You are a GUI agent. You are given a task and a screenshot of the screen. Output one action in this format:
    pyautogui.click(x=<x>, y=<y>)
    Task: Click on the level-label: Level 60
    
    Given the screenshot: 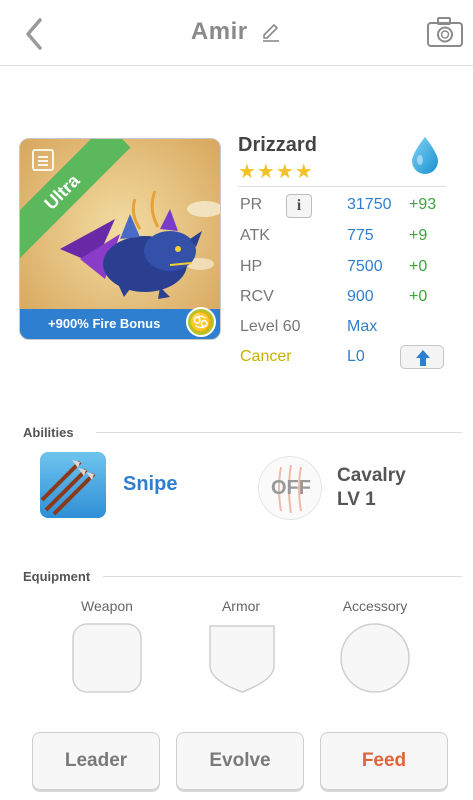 What is the action you would take?
    pyautogui.click(x=270, y=326)
    